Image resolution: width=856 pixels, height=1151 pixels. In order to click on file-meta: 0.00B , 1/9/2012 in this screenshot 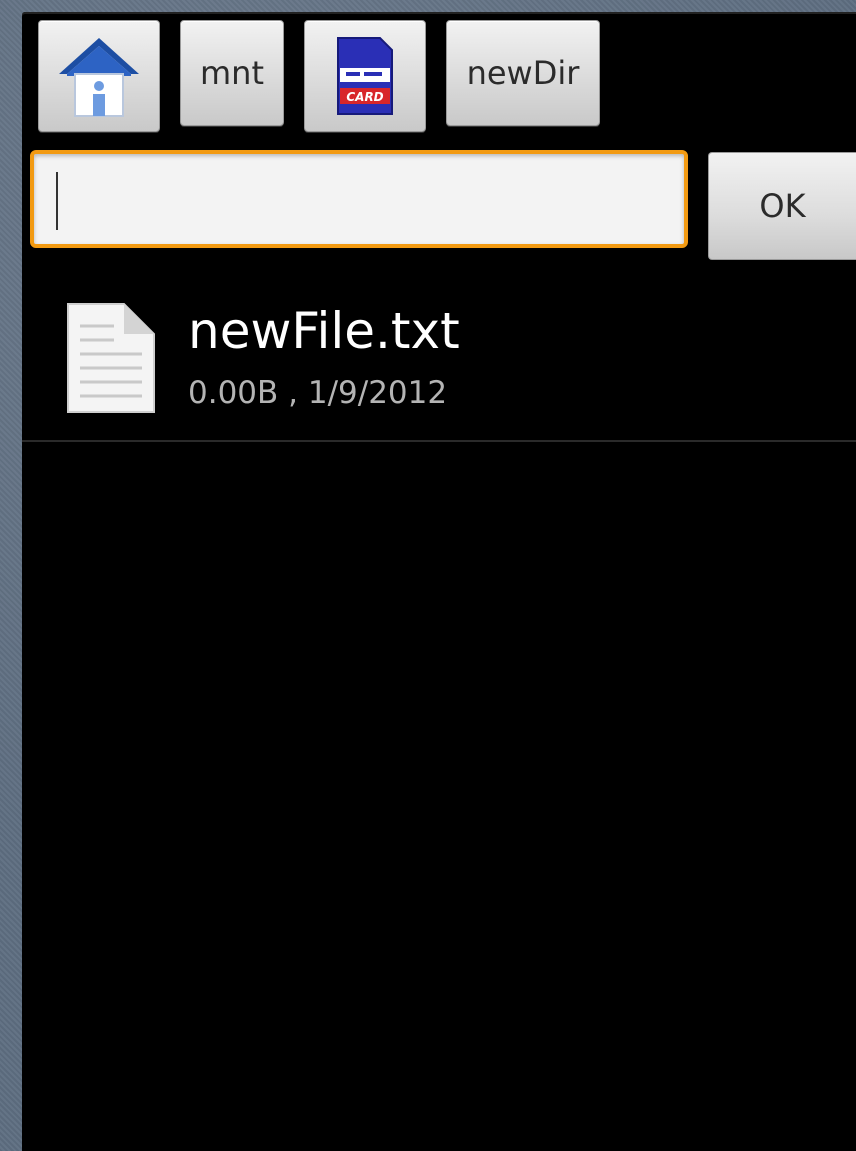, I will do `click(318, 393)`.